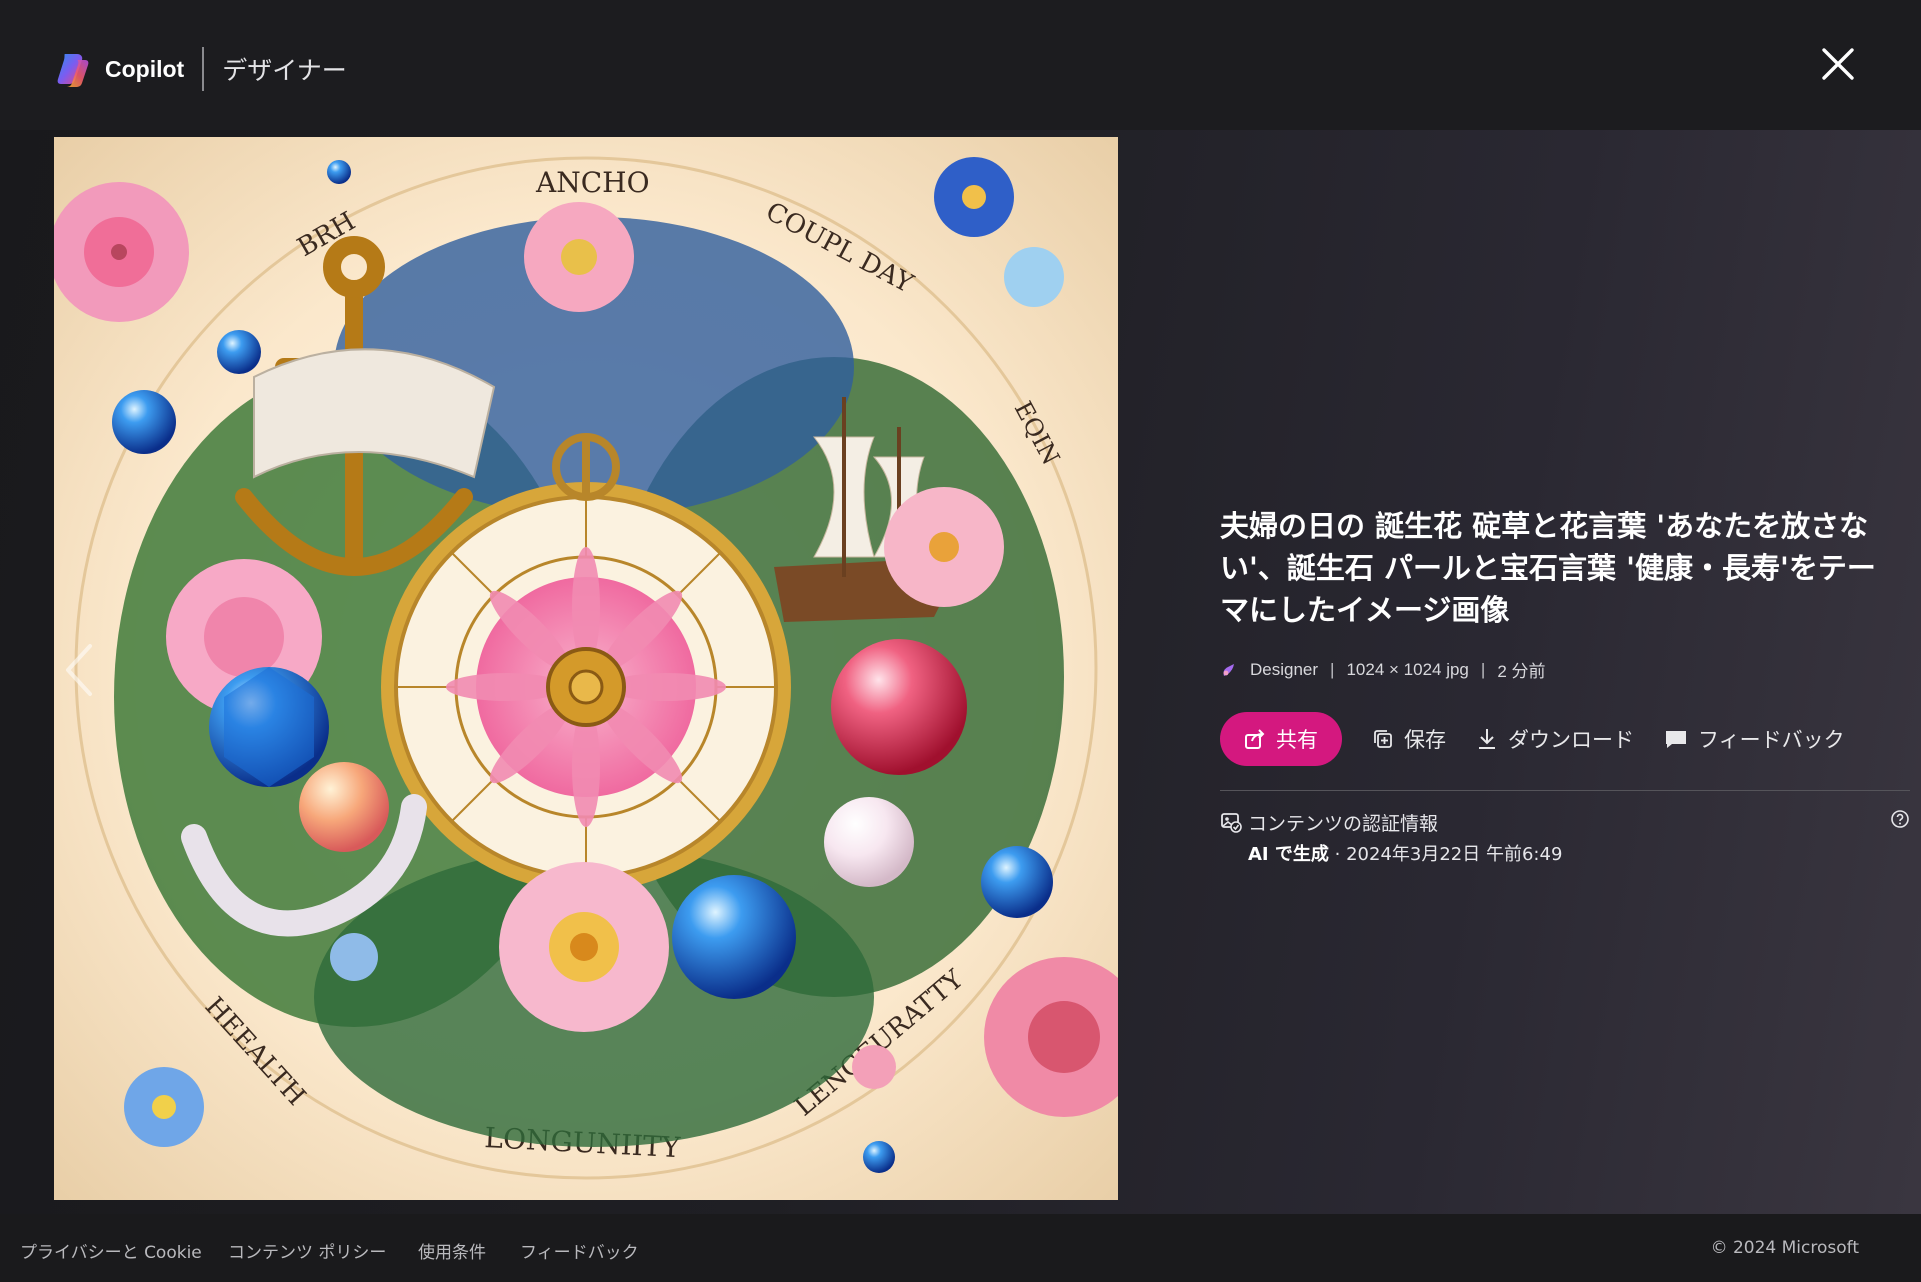 This screenshot has height=1282, width=1921. What do you see at coordinates (1900, 819) in the screenshot?
I see `help-icon` at bounding box center [1900, 819].